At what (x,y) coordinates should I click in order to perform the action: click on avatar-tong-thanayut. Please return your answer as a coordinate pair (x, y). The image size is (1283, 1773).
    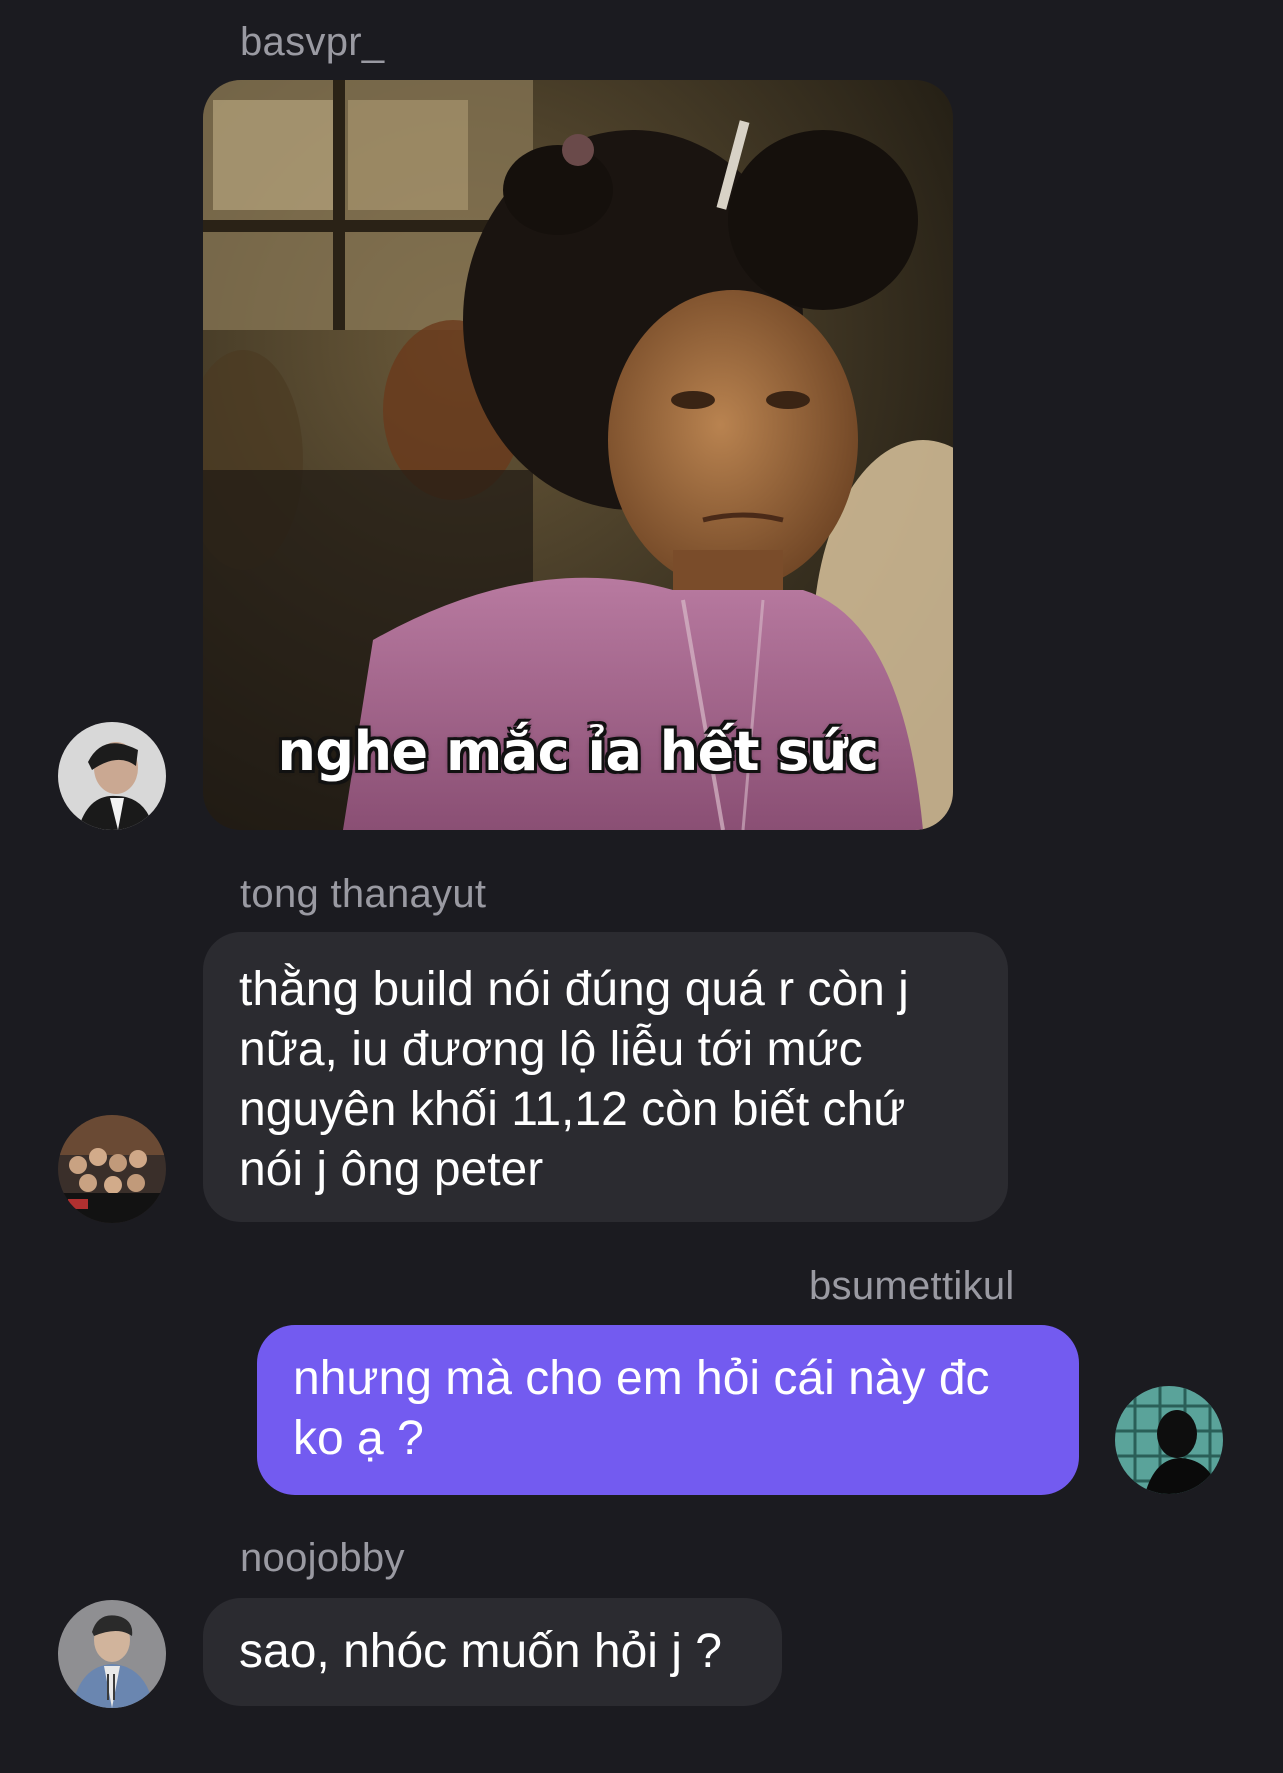
    Looking at the image, I should click on (112, 1169).